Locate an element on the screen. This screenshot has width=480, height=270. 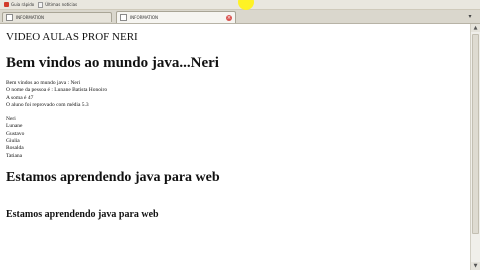
tab-information-2: INFORMATION × is located at coordinates (176, 17).